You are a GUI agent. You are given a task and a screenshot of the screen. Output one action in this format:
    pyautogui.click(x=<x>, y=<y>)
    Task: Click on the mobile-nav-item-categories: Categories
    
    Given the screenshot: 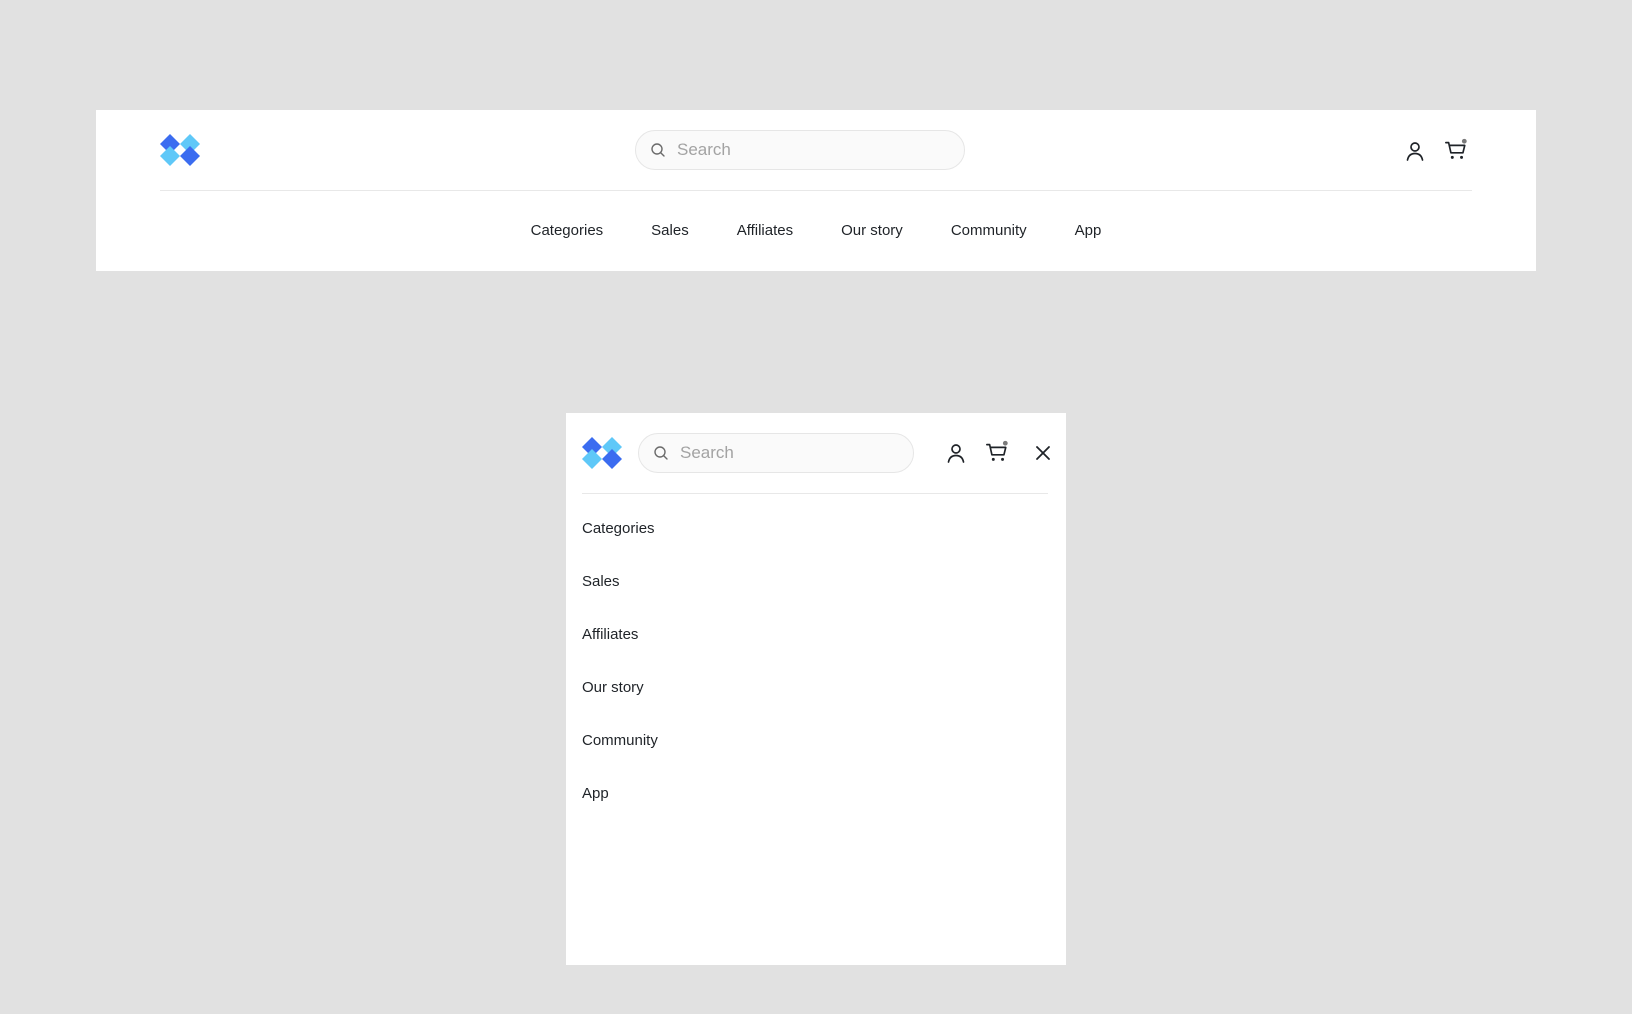 What is the action you would take?
    pyautogui.click(x=815, y=545)
    